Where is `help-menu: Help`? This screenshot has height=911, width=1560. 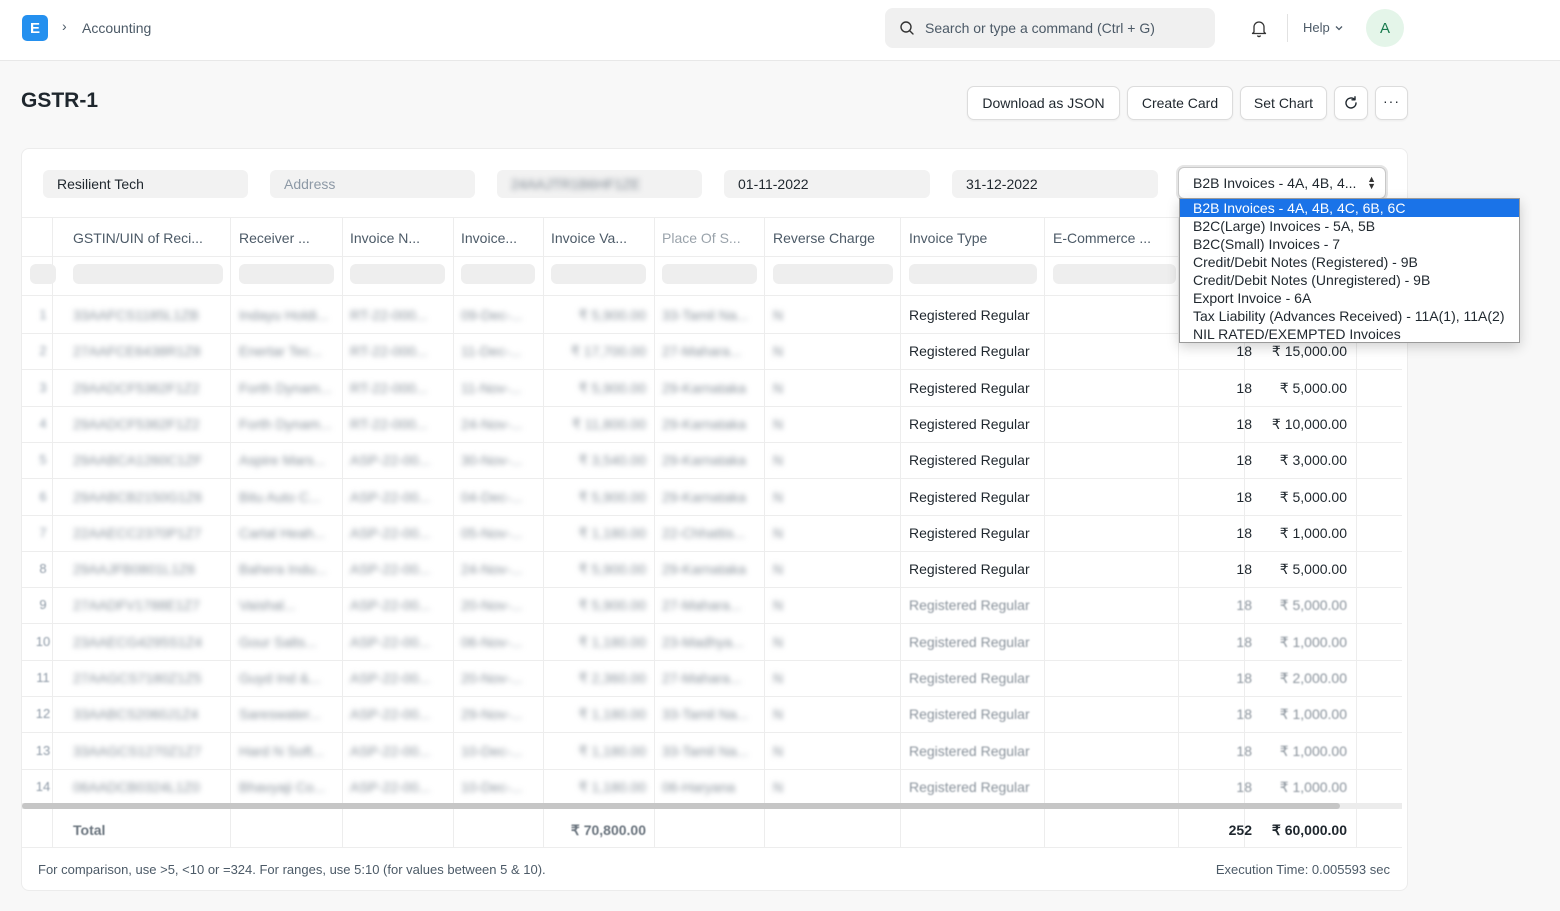 help-menu: Help is located at coordinates (1323, 27).